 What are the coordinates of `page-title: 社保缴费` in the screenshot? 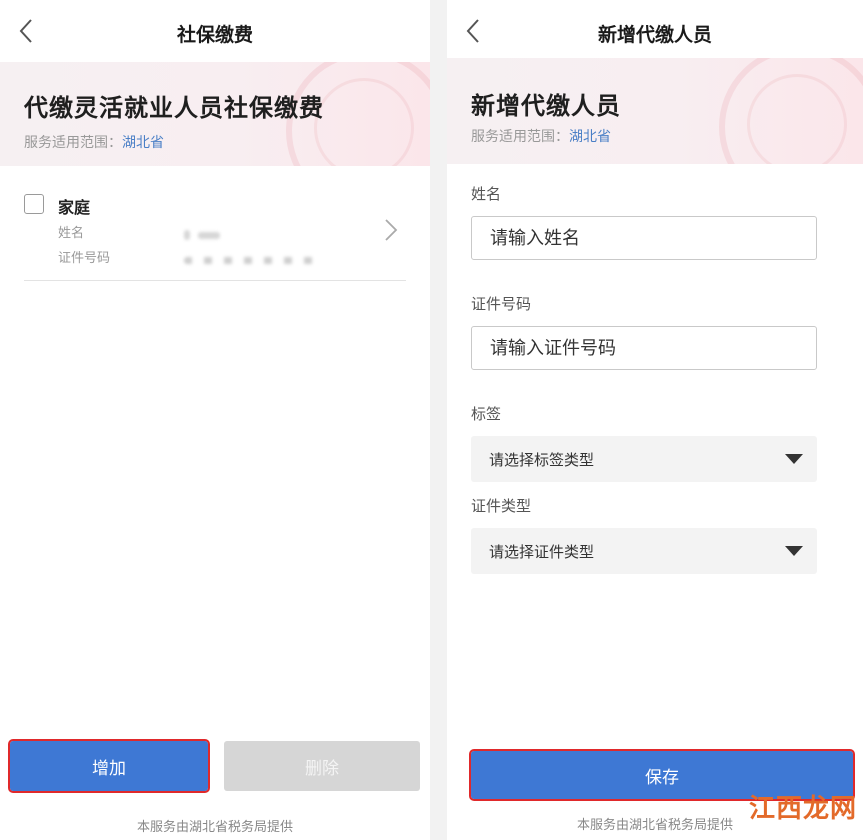 It's located at (214, 35).